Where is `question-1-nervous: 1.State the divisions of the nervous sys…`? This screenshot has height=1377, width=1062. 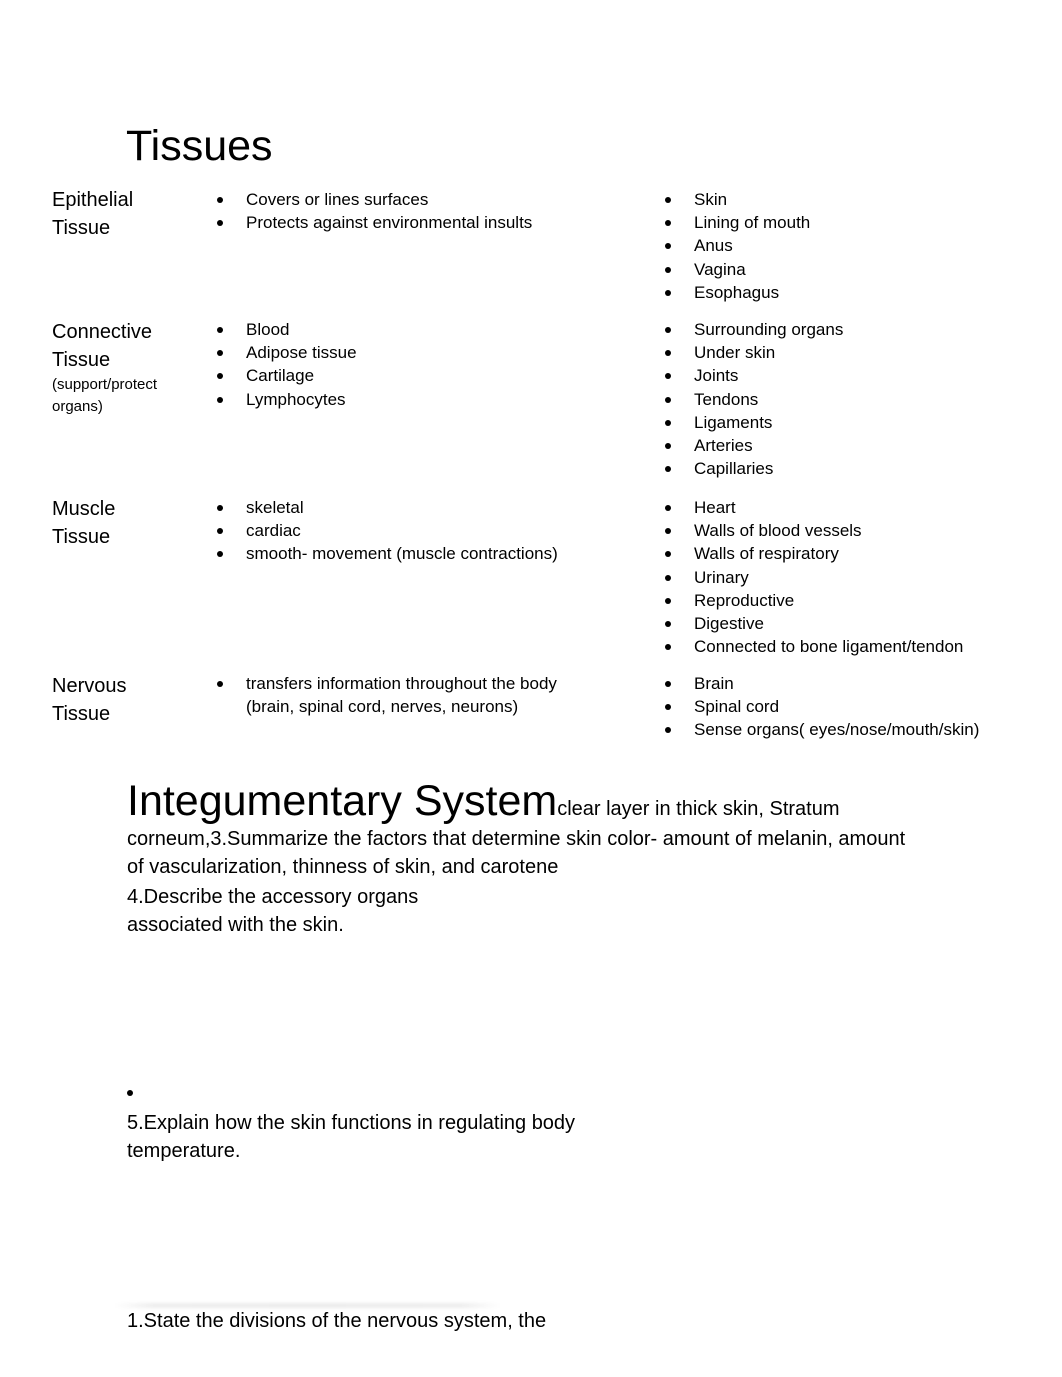 question-1-nervous: 1.State the divisions of the nervous sys… is located at coordinates (337, 1321).